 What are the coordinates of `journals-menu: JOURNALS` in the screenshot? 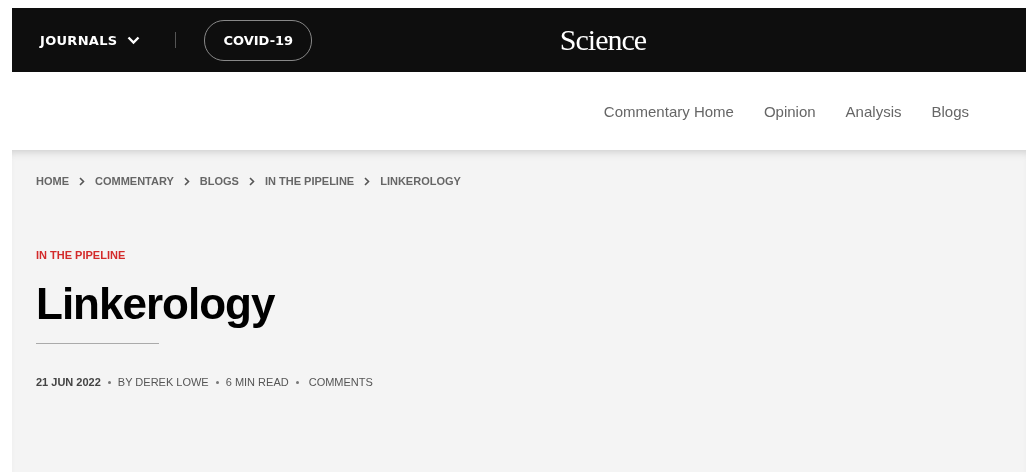 It's located at (90, 40).